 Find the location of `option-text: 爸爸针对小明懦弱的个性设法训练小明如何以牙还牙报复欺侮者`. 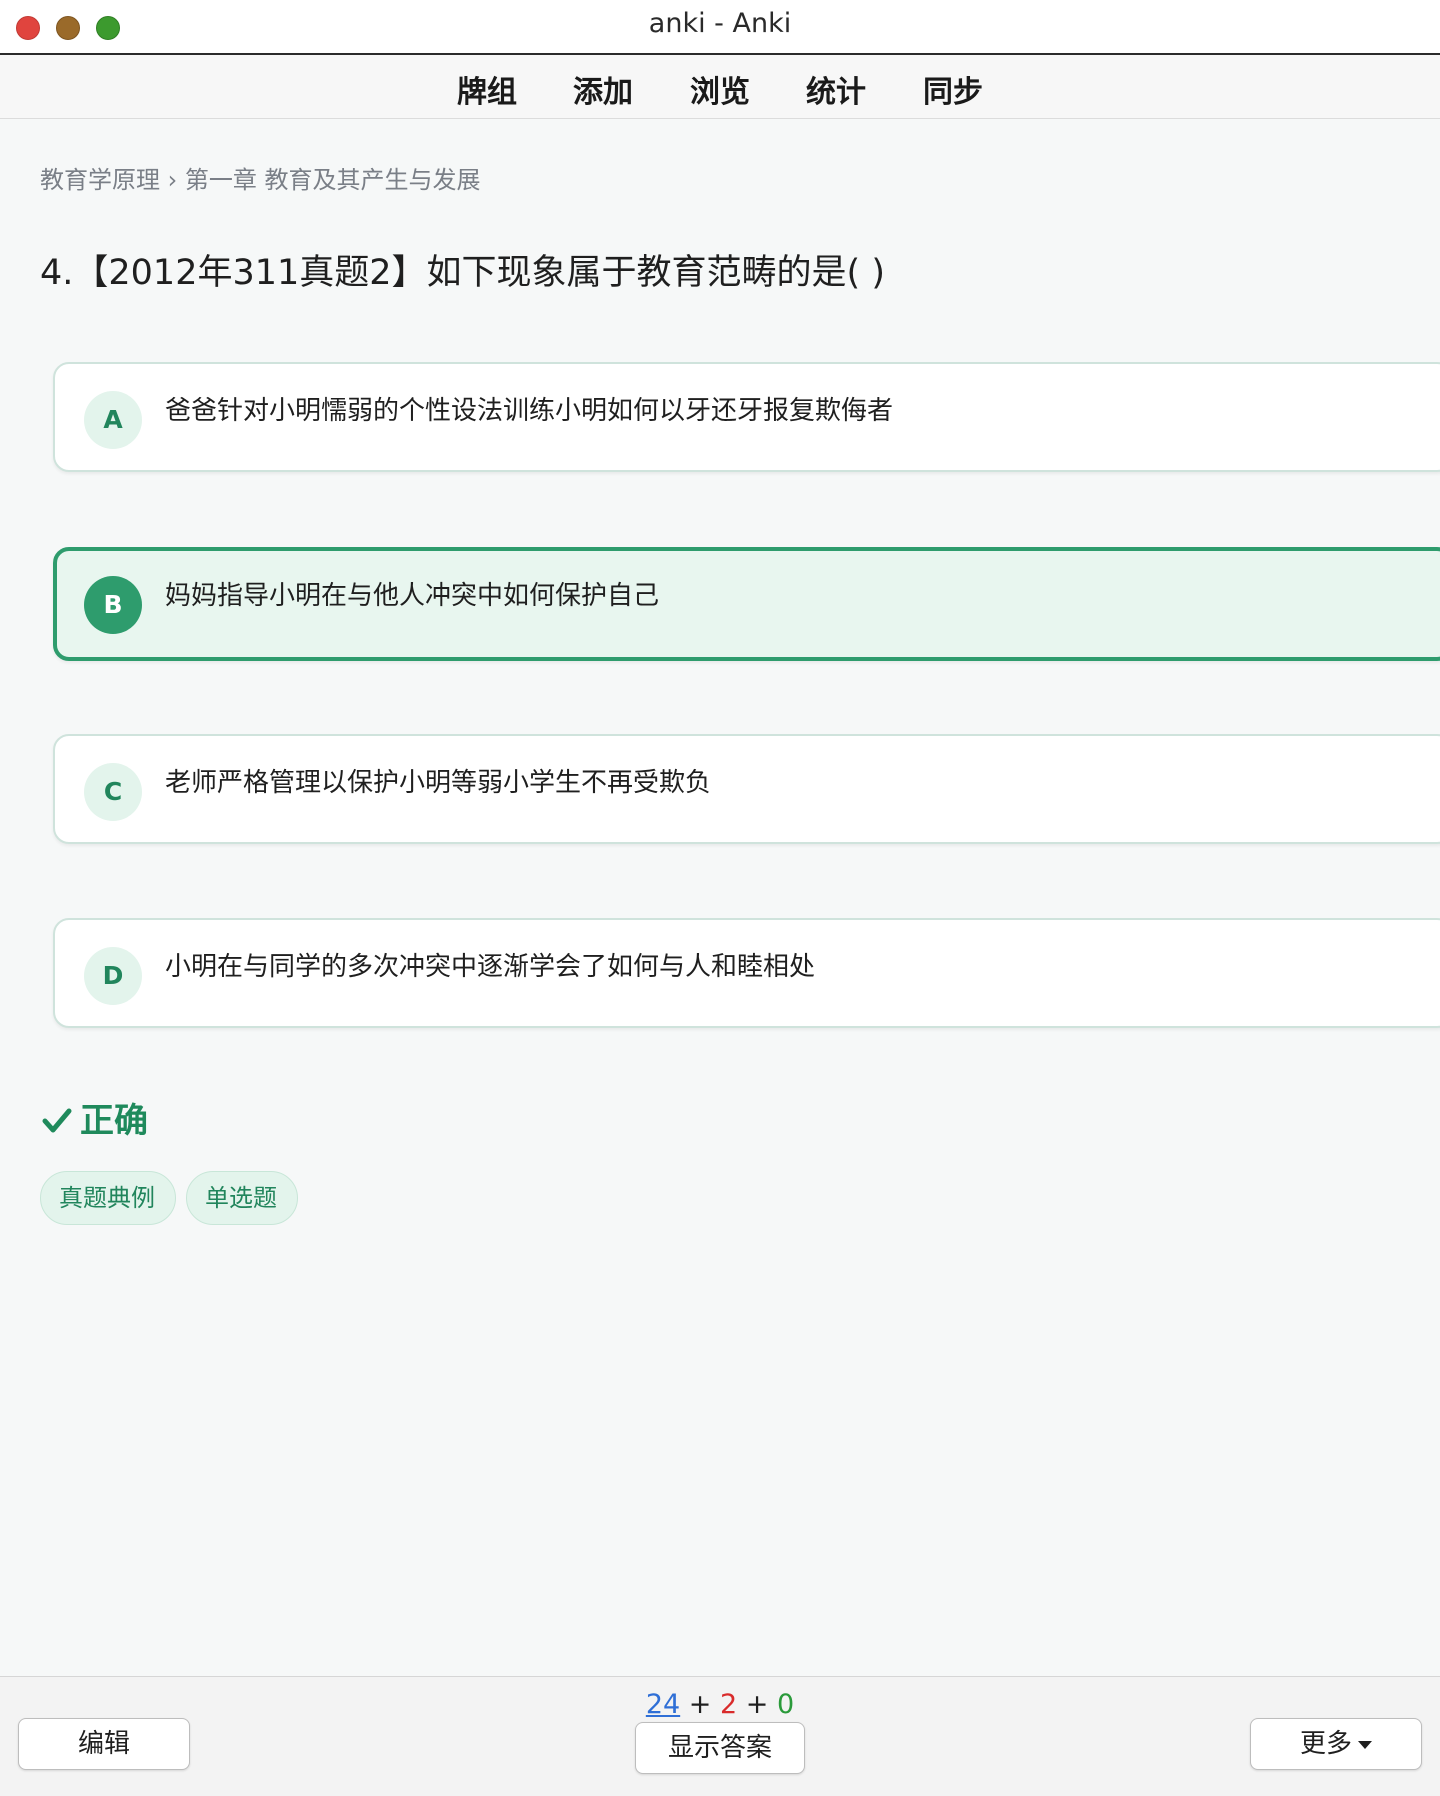

option-text: 爸爸针对小明懦弱的个性设法训练小明如何以牙还牙报复欺侮者 is located at coordinates (529, 411).